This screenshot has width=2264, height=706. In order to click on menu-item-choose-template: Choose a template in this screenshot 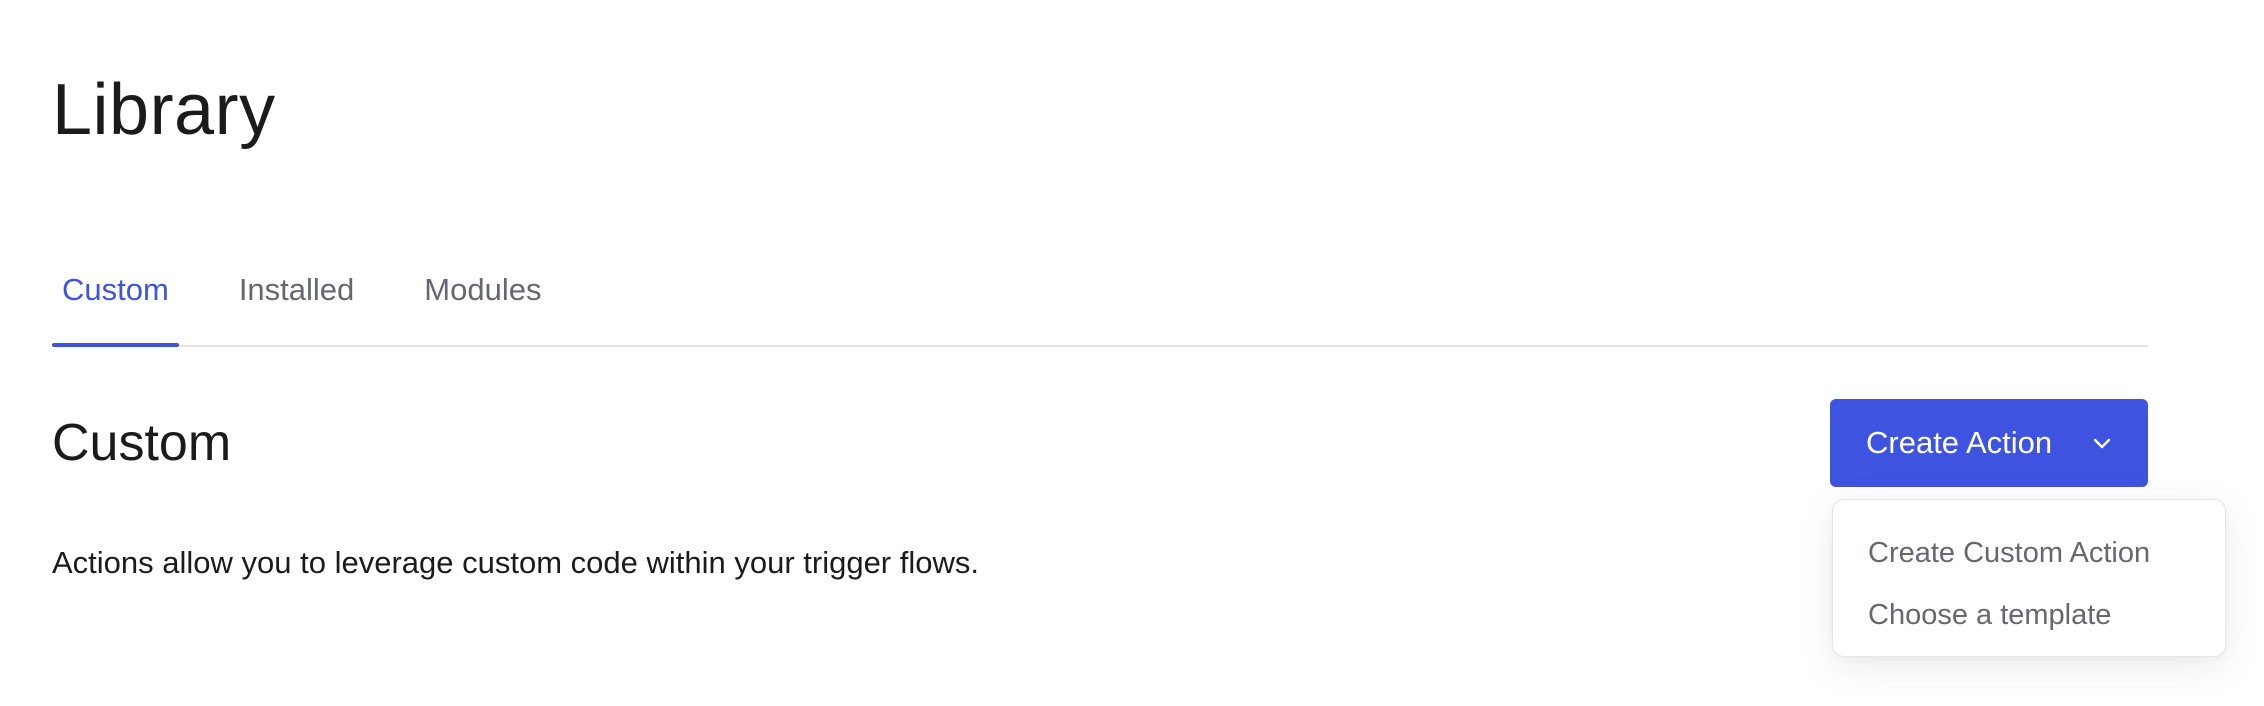, I will do `click(2029, 615)`.